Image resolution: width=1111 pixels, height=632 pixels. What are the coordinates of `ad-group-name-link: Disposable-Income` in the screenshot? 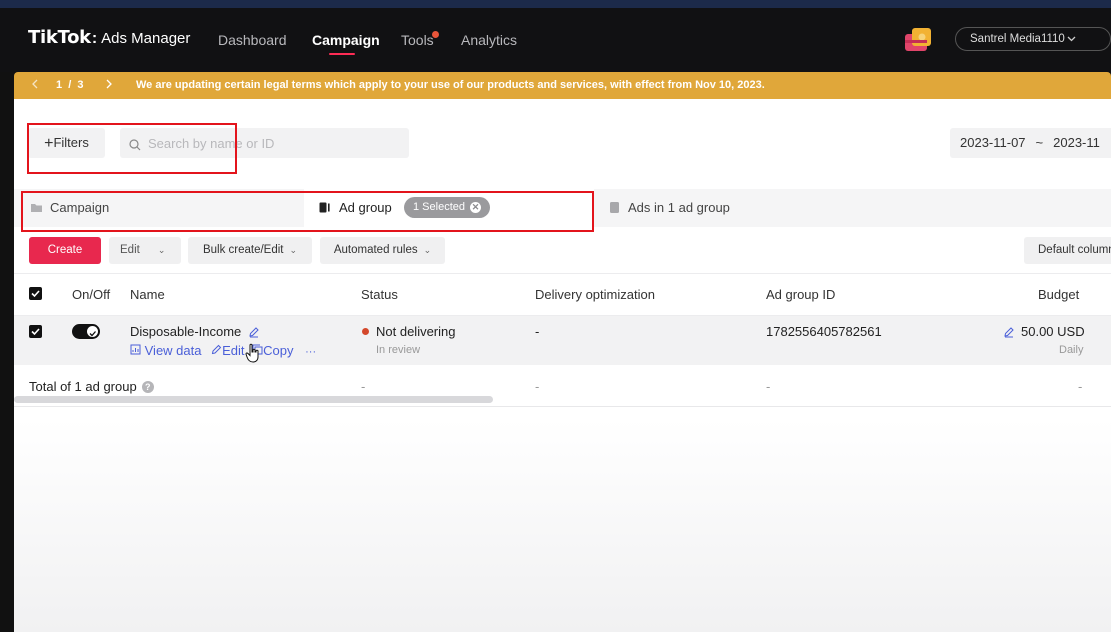 It's located at (185, 331).